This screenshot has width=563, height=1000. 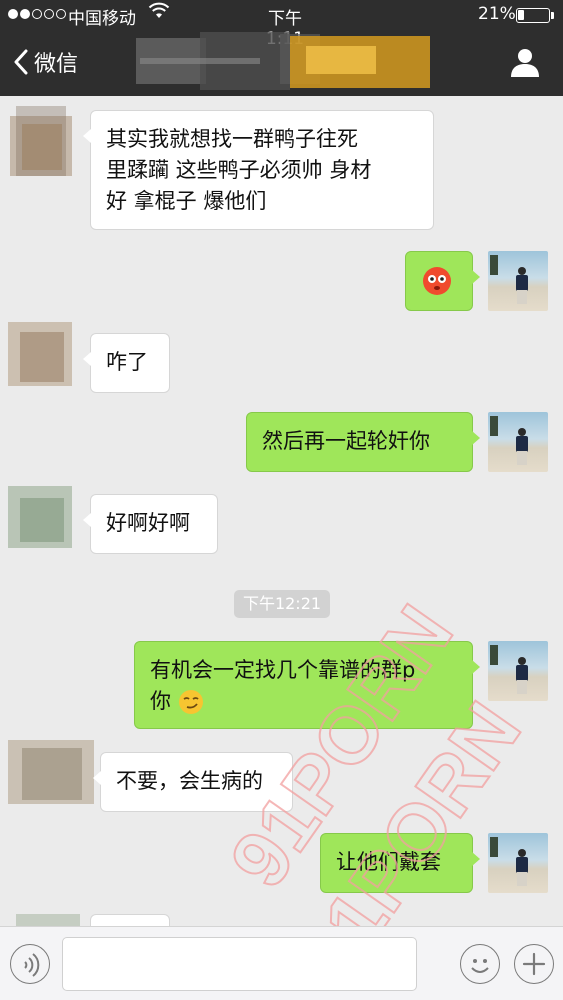 I want to click on signal-strength-icon, so click(x=37, y=14).